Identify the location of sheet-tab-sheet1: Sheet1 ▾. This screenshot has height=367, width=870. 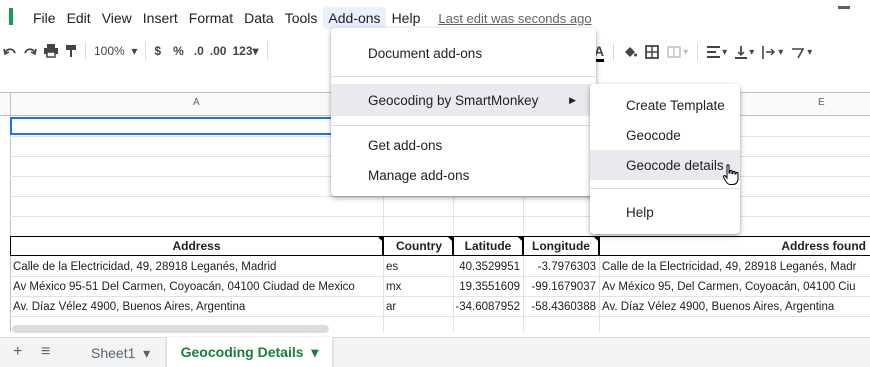
(120, 353).